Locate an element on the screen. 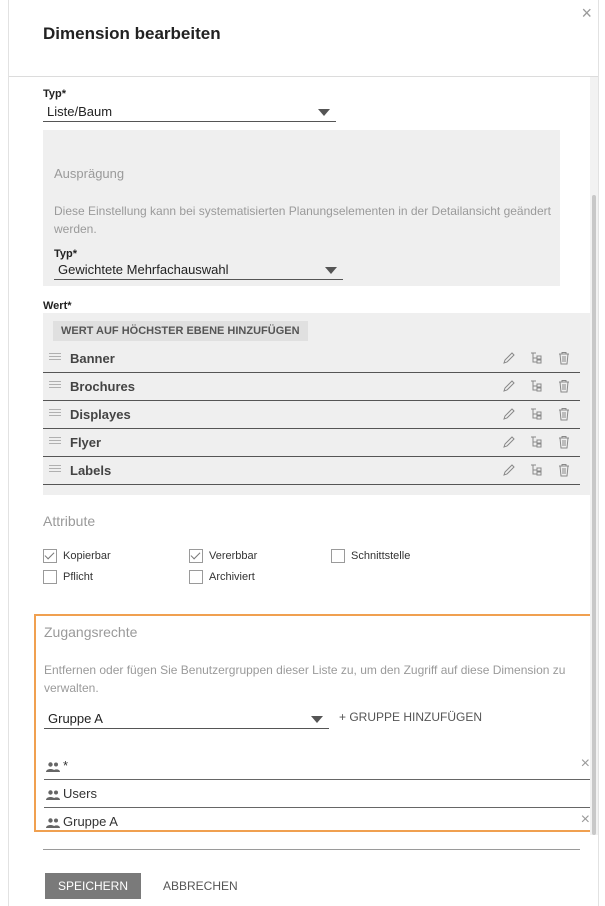 The width and height of the screenshot is (605, 906). close-icon: × is located at coordinates (586, 13).